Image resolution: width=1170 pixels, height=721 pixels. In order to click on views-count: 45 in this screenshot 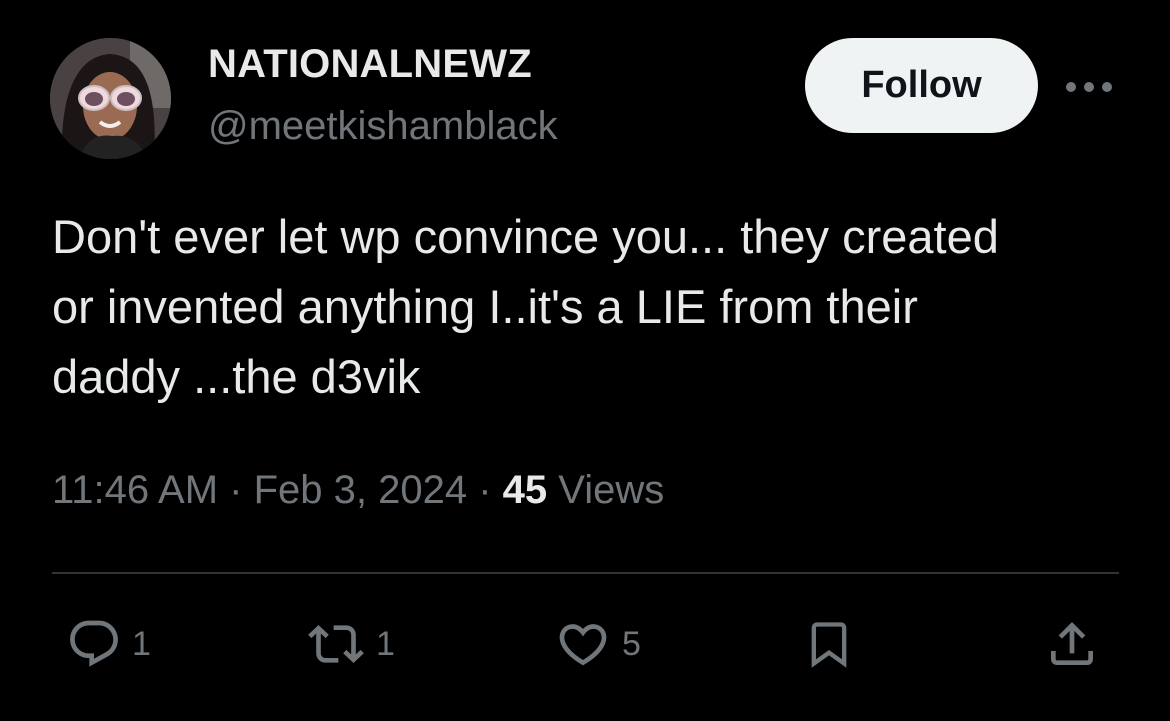, I will do `click(525, 490)`.